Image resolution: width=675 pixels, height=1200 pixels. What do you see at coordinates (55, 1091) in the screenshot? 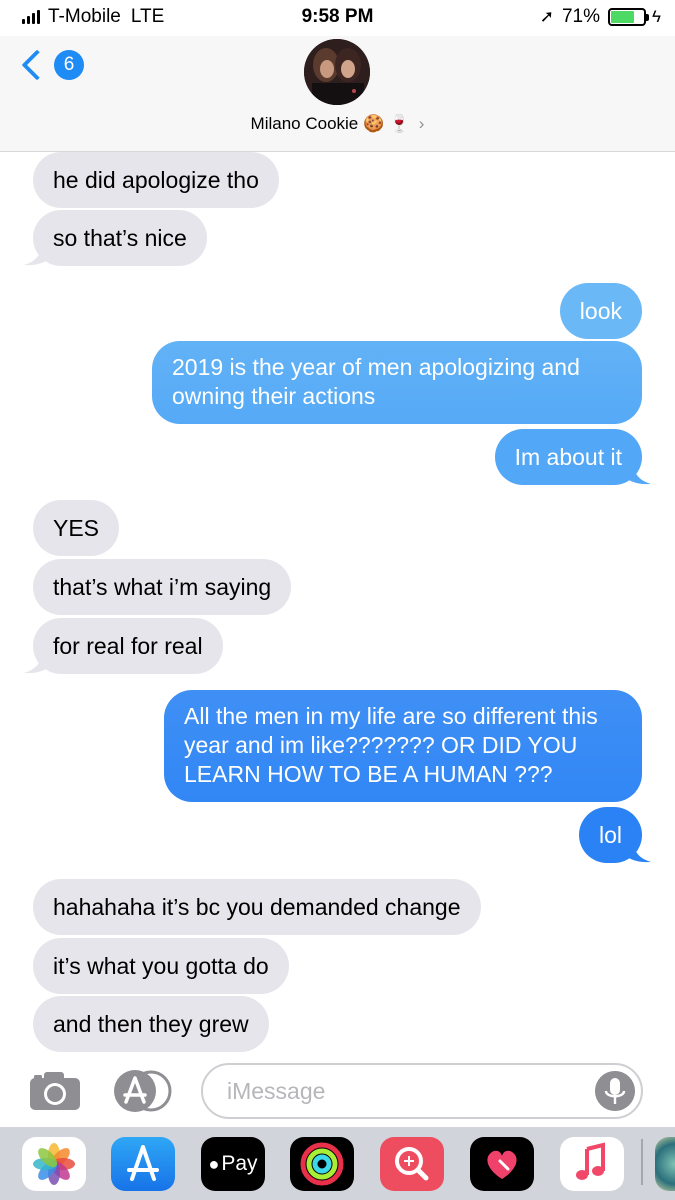
I see `camera-icon` at bounding box center [55, 1091].